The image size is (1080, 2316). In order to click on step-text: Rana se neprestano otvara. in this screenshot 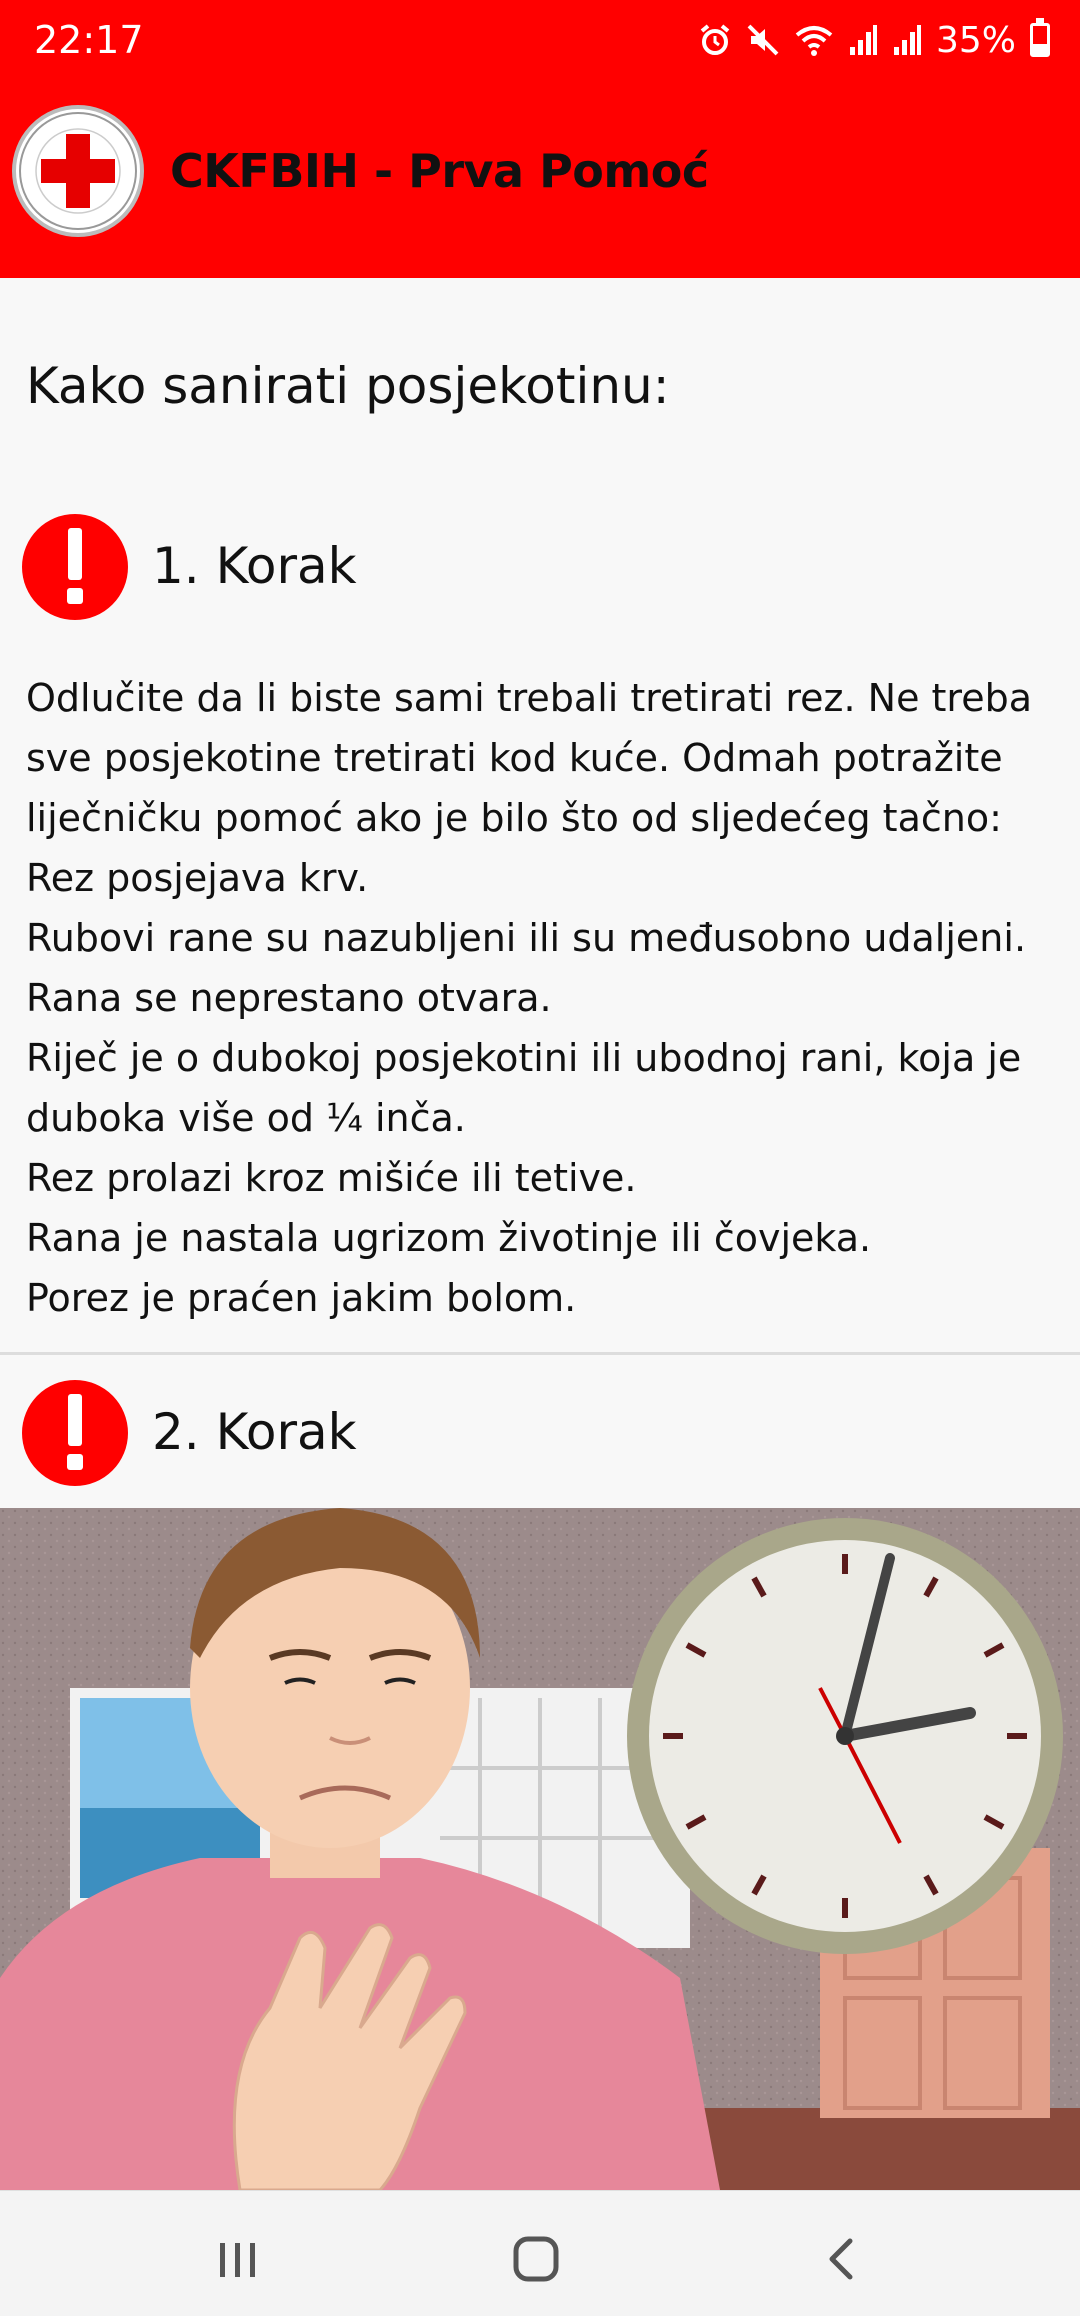, I will do `click(289, 998)`.